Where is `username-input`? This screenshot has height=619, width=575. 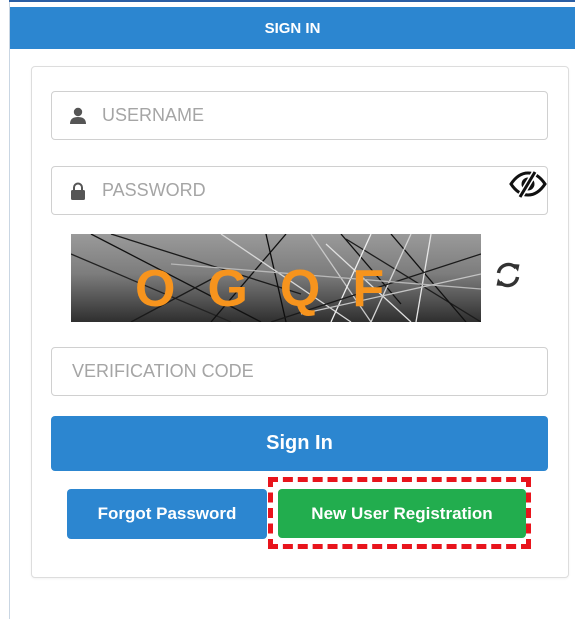 username-input is located at coordinates (324, 115).